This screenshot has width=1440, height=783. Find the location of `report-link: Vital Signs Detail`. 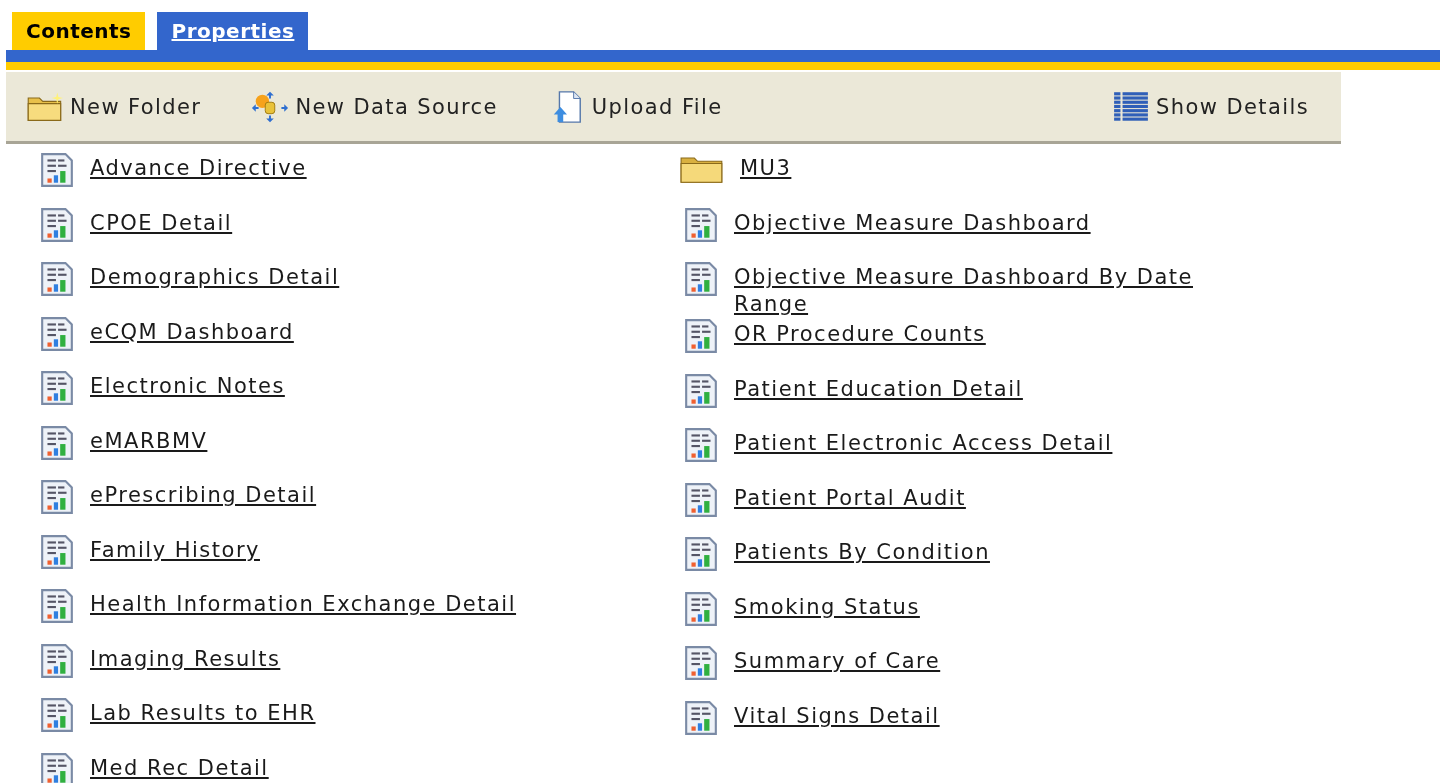

report-link: Vital Signs Detail is located at coordinates (837, 716).